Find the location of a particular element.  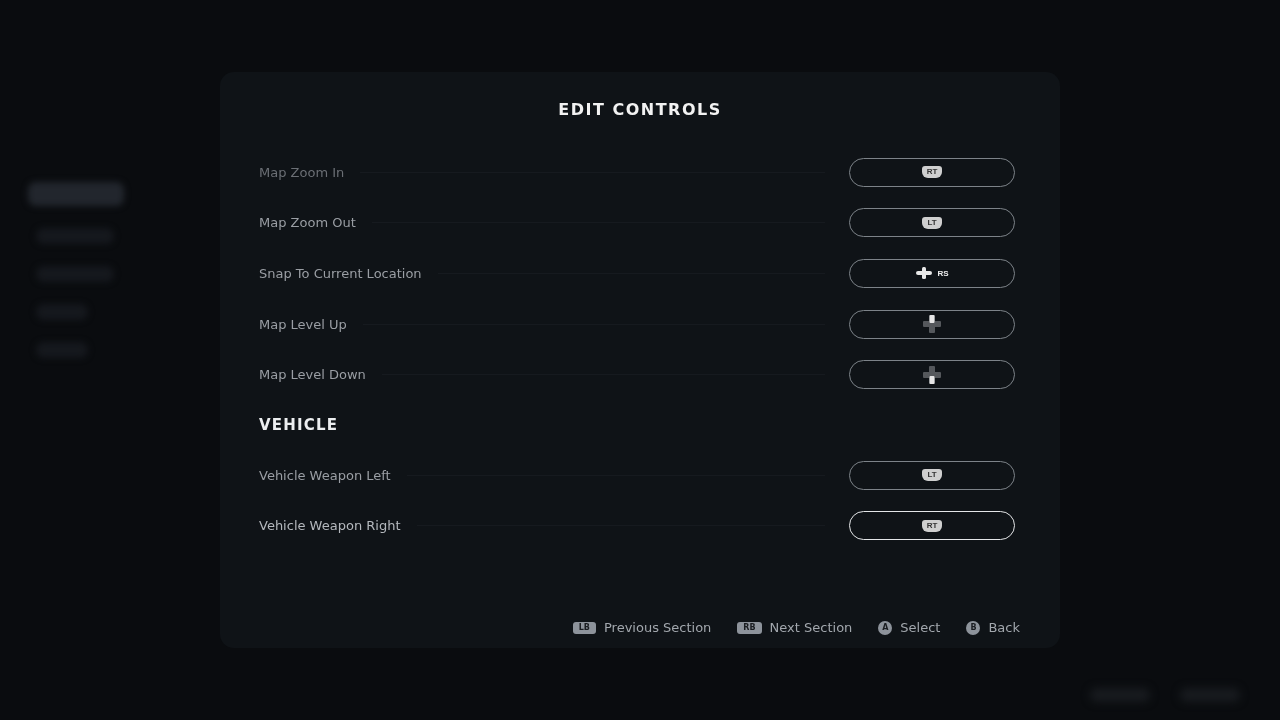

controller-key-icon: RB is located at coordinates (749, 627).